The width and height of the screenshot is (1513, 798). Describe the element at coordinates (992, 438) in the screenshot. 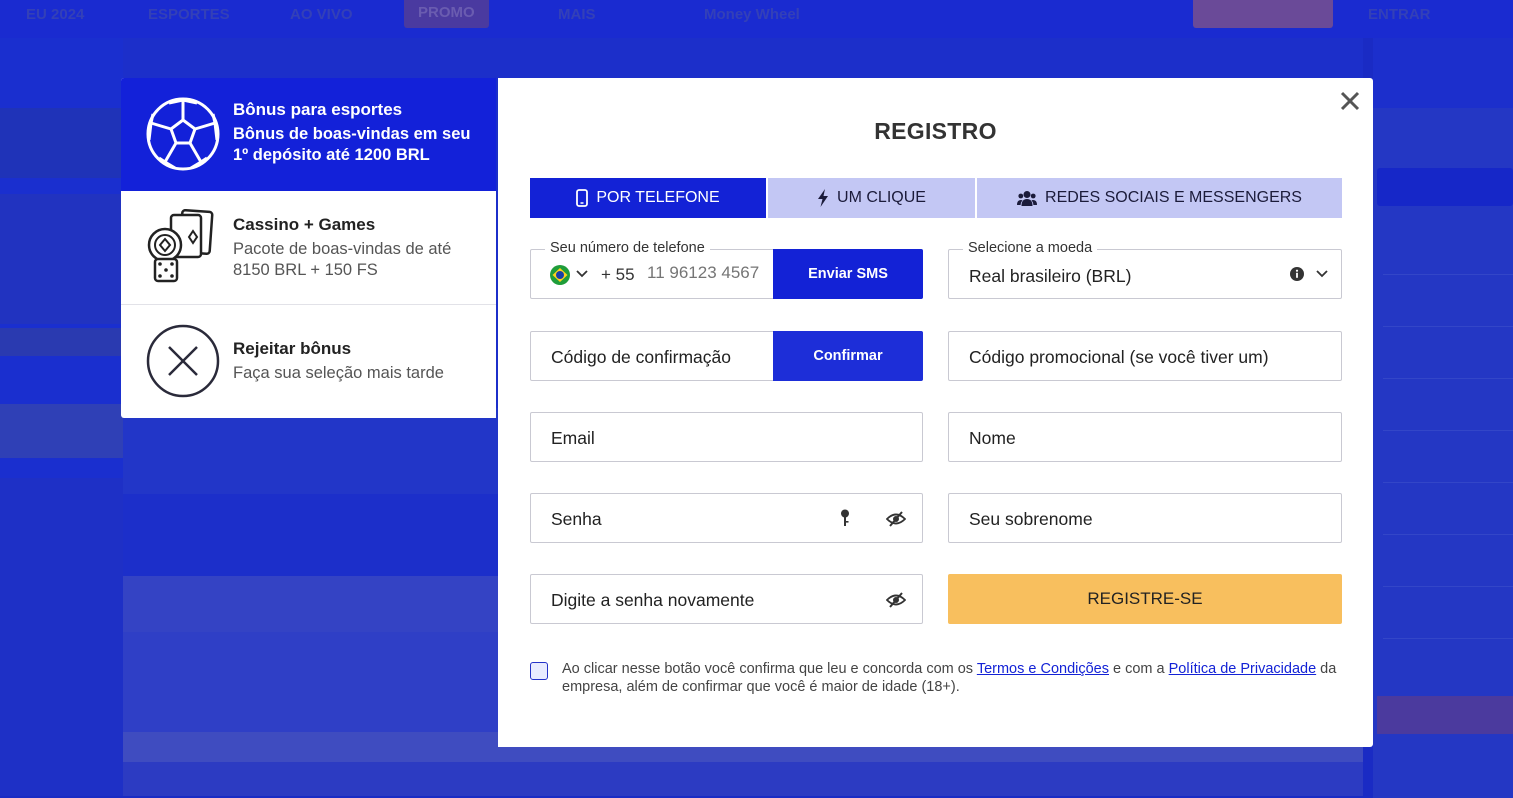

I see `first-name-placeholder: Nome` at that location.